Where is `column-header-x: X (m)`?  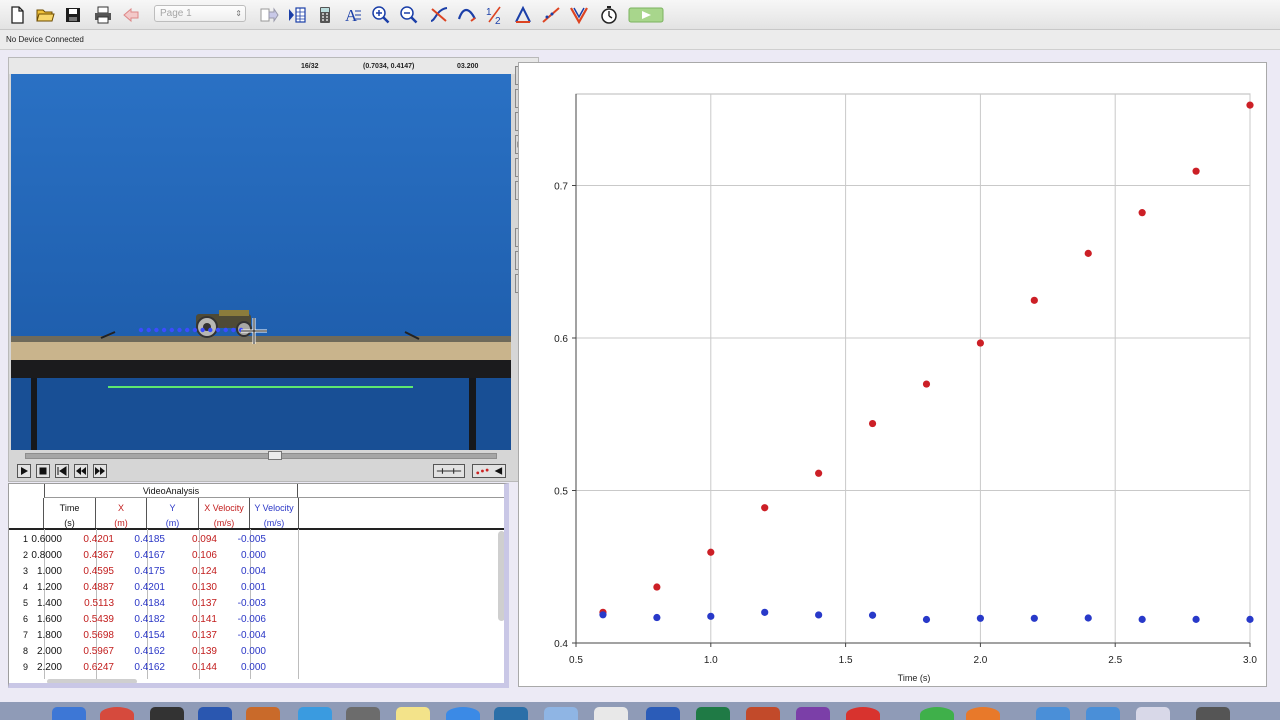 column-header-x: X (m) is located at coordinates (121, 513).